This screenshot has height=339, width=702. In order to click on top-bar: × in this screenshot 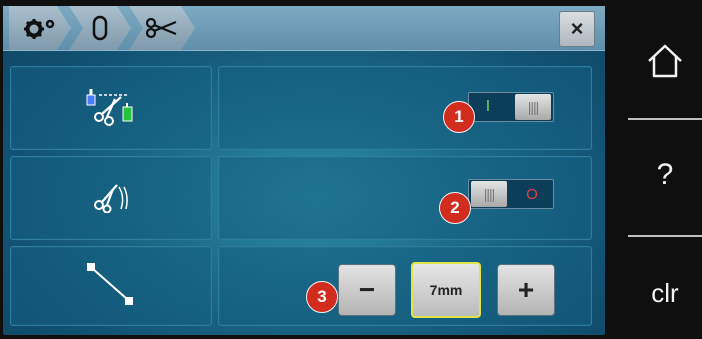, I will do `click(304, 28)`.